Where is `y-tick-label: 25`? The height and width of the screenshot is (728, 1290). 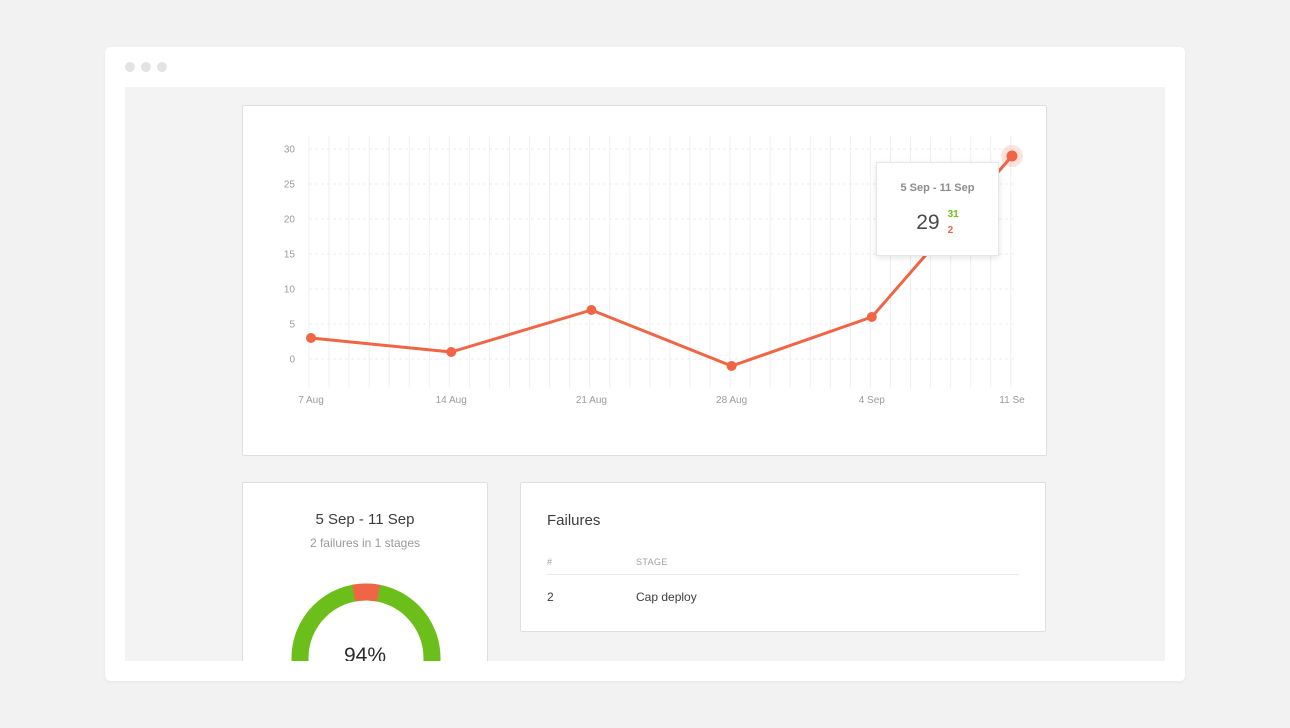
y-tick-label: 25 is located at coordinates (290, 185).